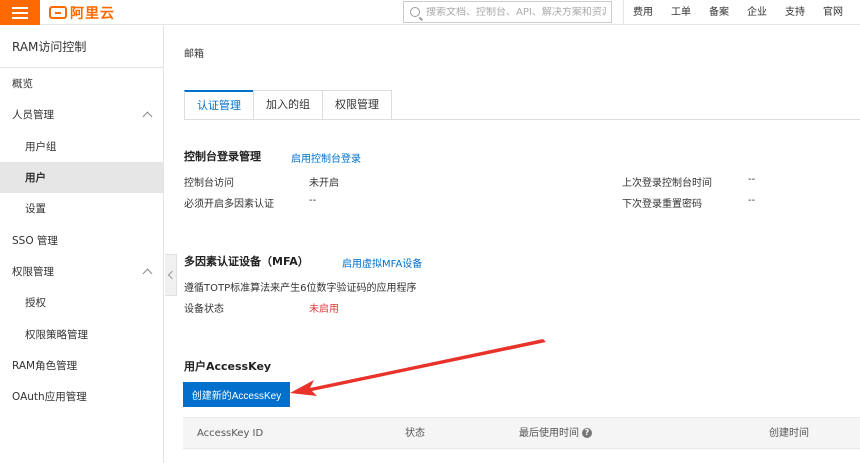  I want to click on enable-virtual-mfa-link: 启用虚拟MFA设备, so click(382, 262).